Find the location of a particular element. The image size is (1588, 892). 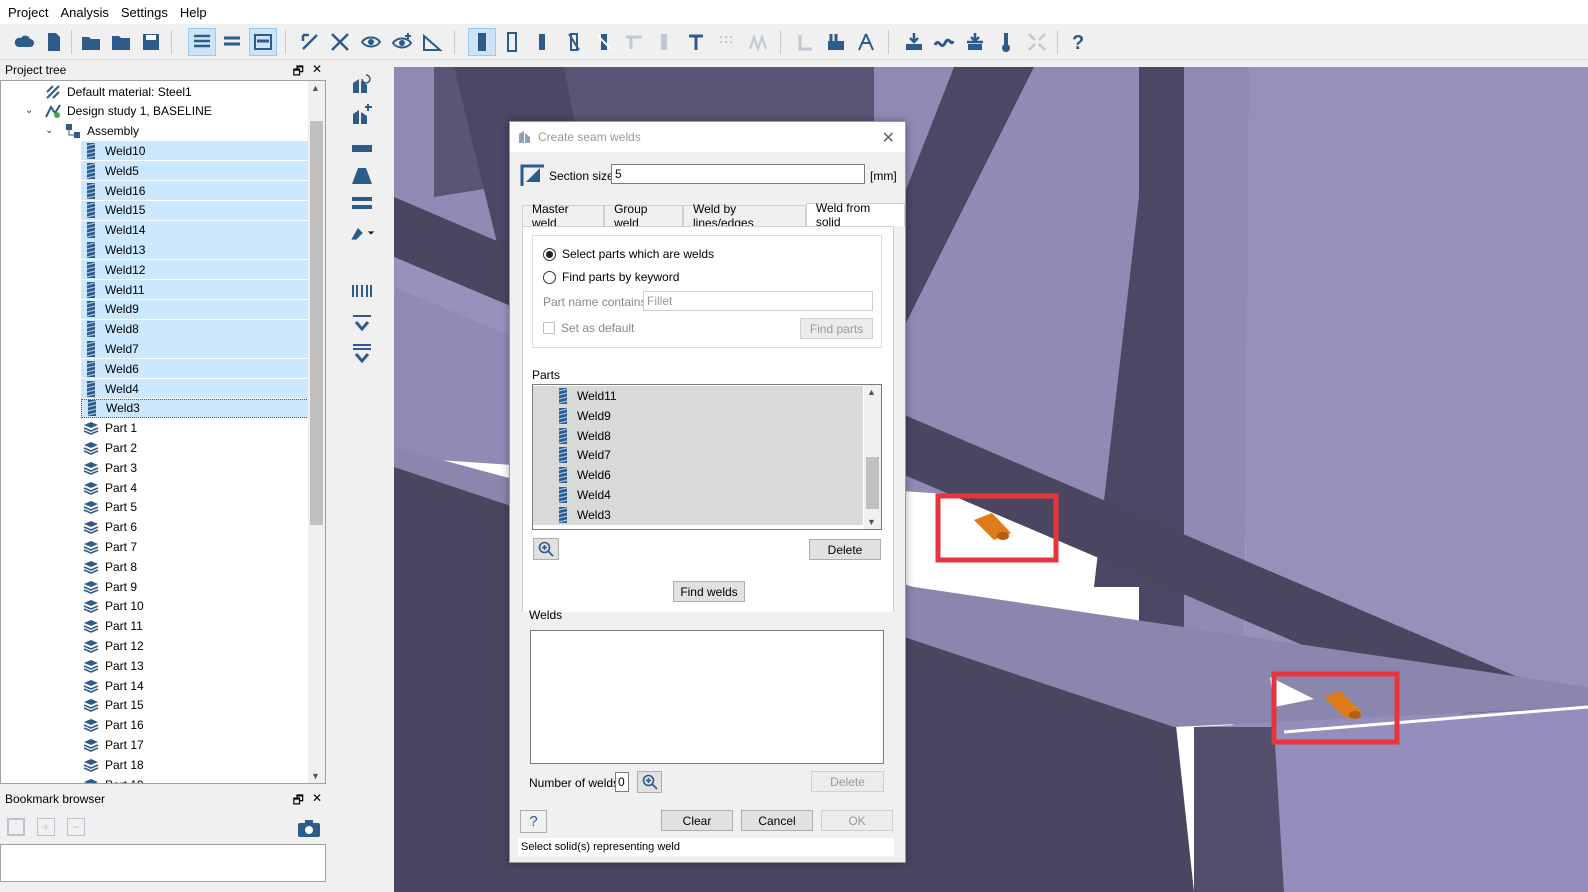

bolt-icon is located at coordinates (696, 42).